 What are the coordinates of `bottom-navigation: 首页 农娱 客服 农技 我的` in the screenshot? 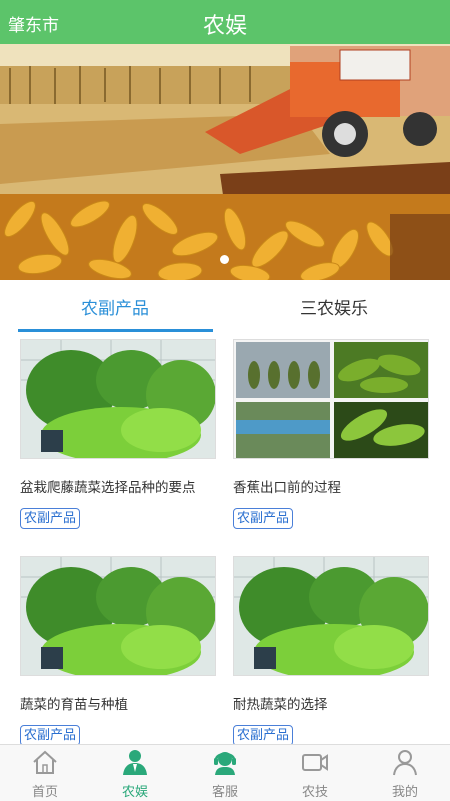 It's located at (225, 772).